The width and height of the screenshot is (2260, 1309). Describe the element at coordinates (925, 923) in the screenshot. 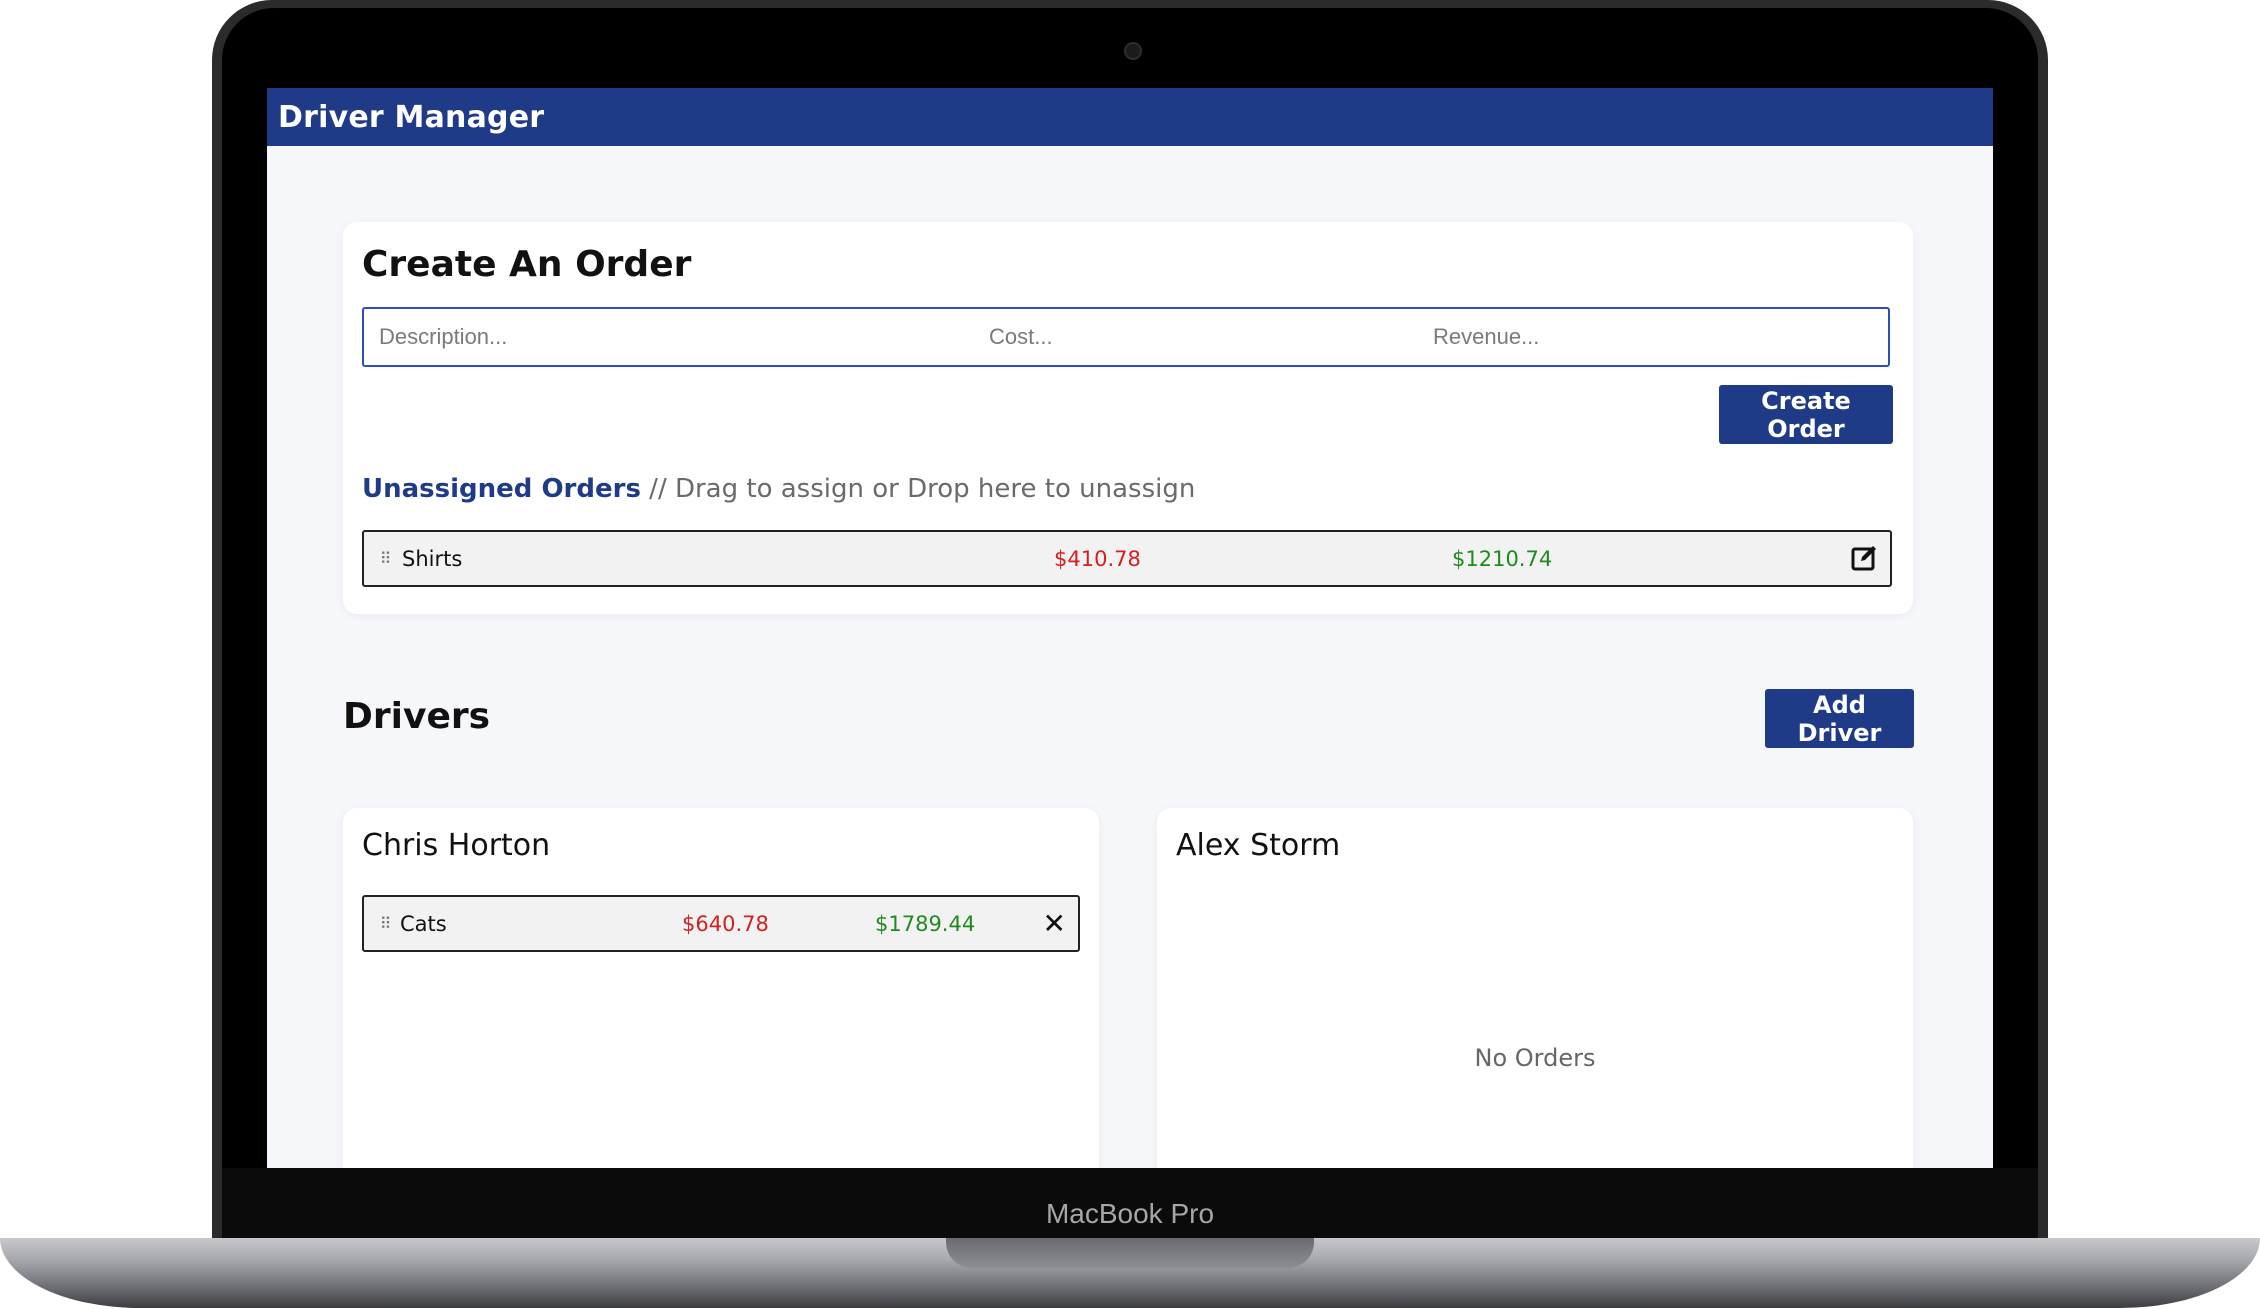

I see `order-revenue: $1789.44` at that location.